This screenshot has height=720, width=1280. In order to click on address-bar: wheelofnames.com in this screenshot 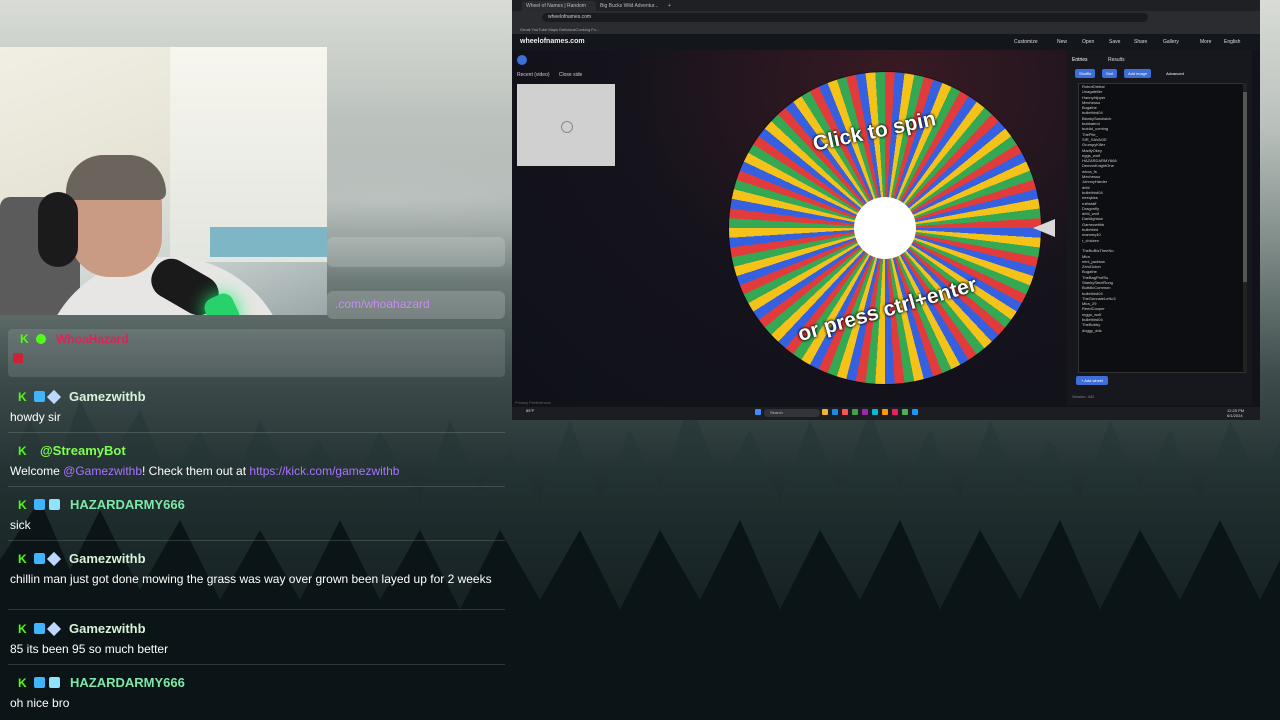, I will do `click(845, 17)`.